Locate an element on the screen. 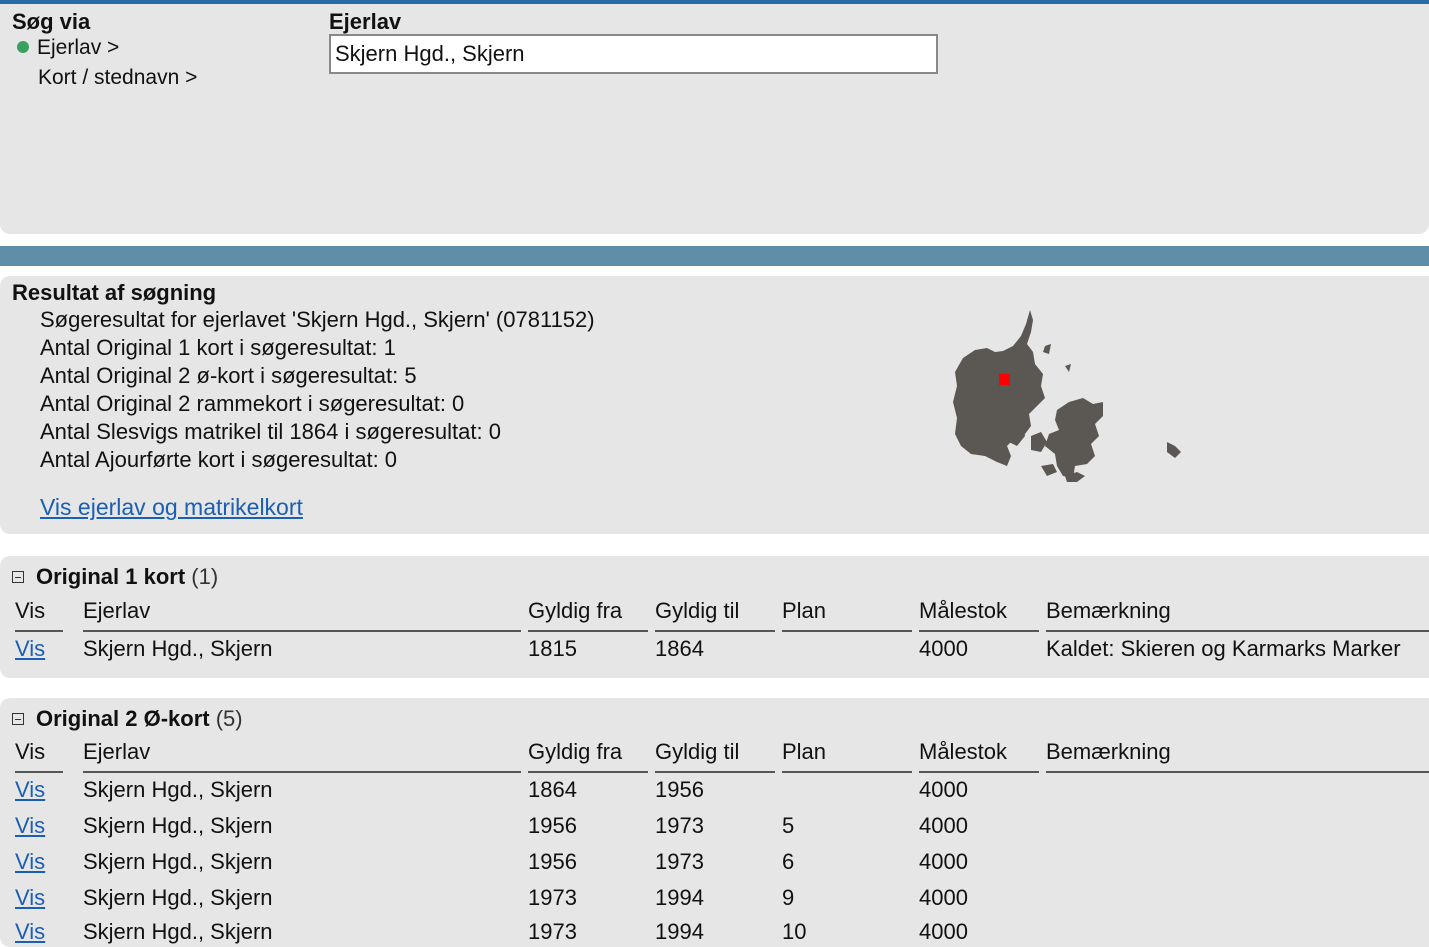 This screenshot has height=947, width=1429. cell-gyldig-fra: 1864 is located at coordinates (552, 789).